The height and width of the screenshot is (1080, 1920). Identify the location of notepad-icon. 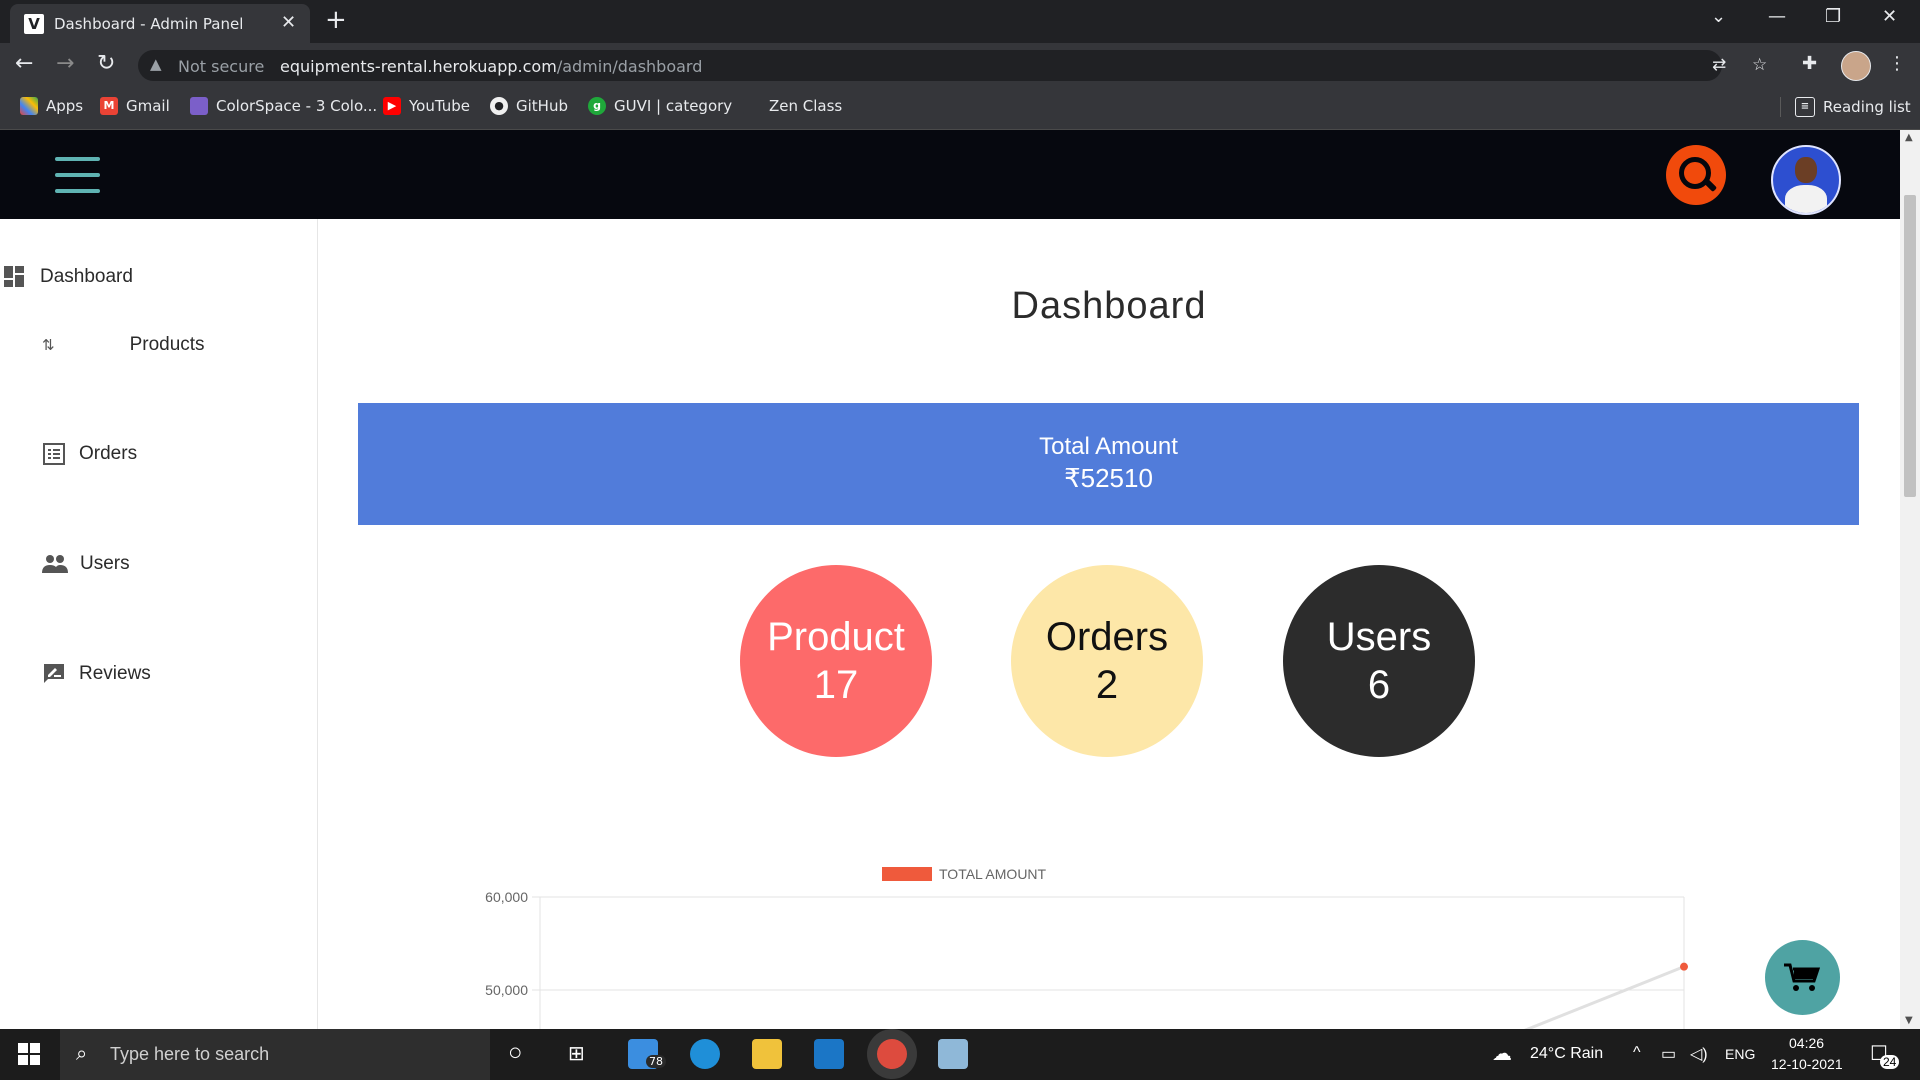
(953, 1054).